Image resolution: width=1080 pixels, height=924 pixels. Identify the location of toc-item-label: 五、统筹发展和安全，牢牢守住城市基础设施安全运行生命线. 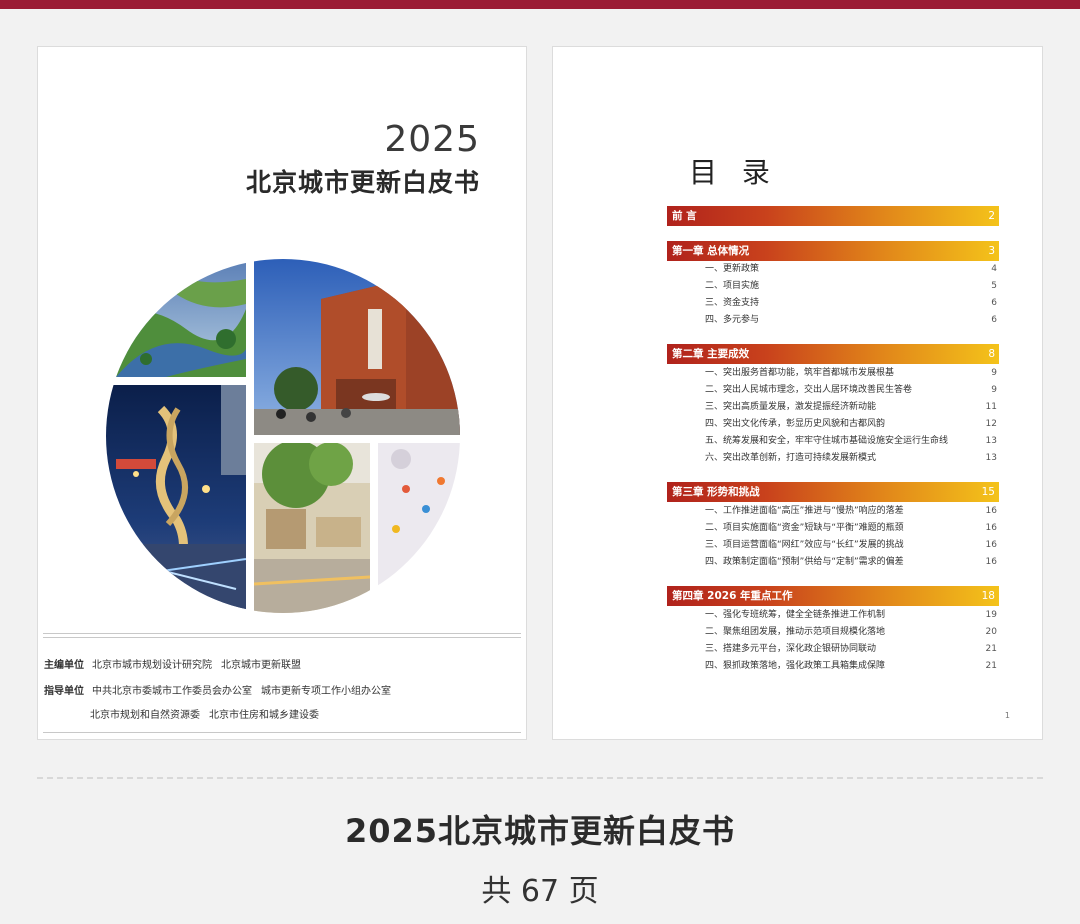
(827, 441).